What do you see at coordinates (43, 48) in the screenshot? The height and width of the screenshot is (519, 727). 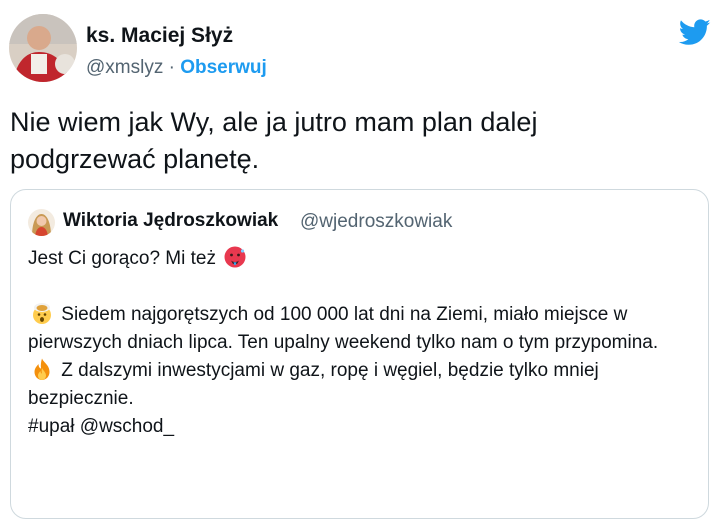 I see `author-avatar` at bounding box center [43, 48].